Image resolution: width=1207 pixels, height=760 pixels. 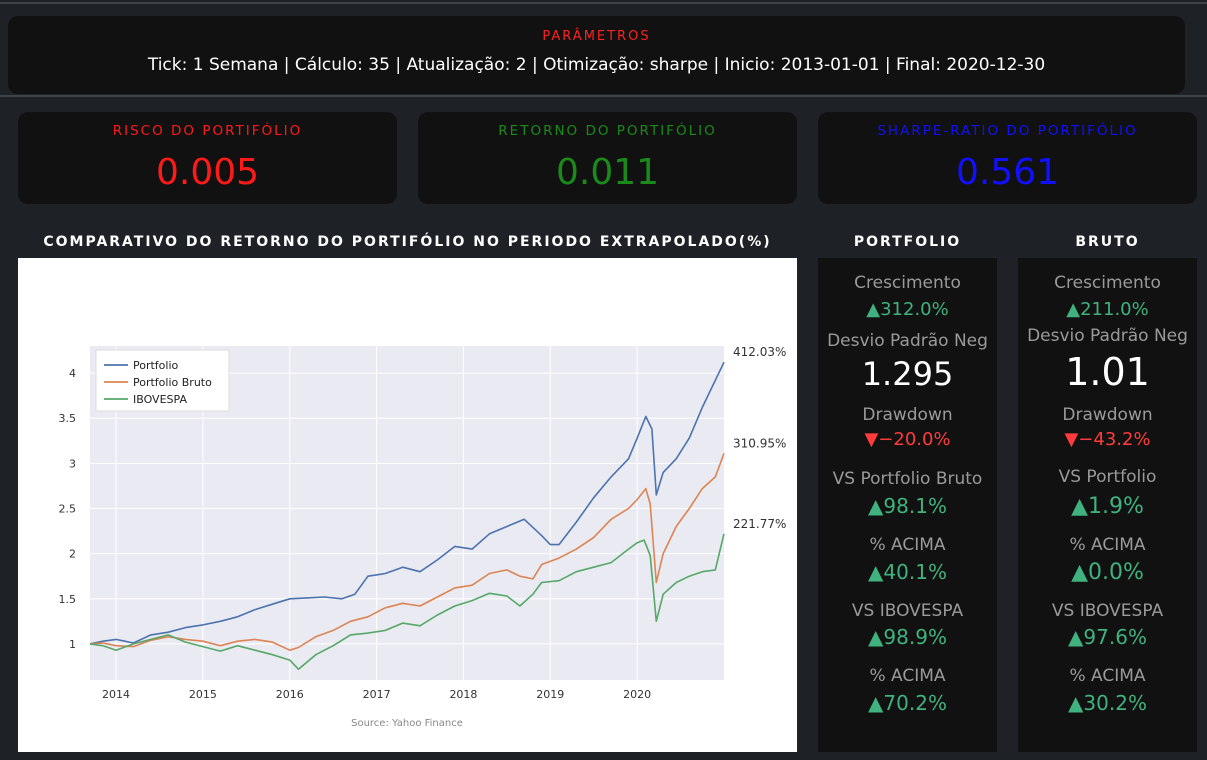 What do you see at coordinates (377, 694) in the screenshot?
I see `x-tick-label: 2017` at bounding box center [377, 694].